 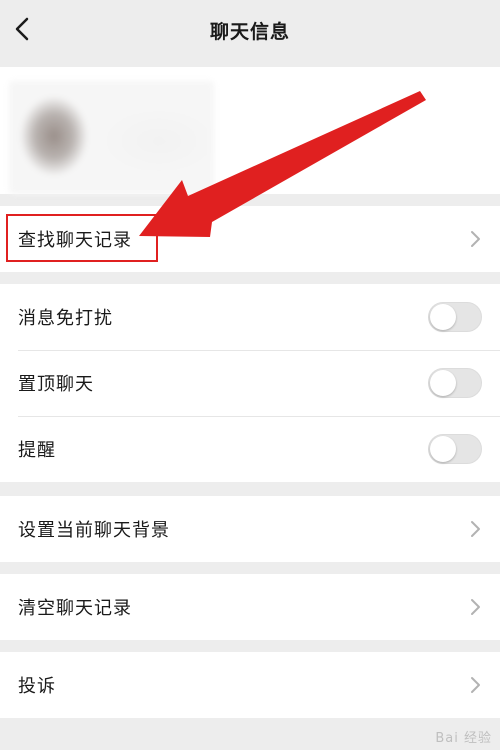 I want to click on watermark-text: Bai 经验, so click(x=463, y=738).